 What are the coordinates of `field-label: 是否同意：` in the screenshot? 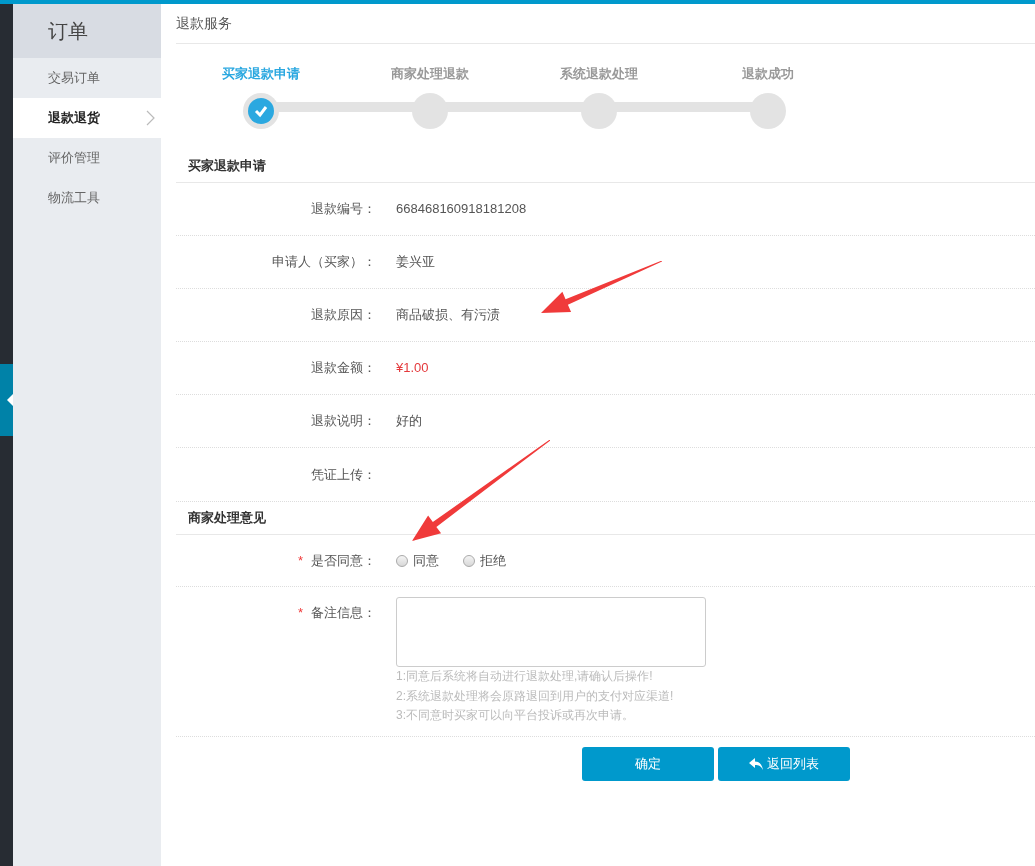 It's located at (343, 560).